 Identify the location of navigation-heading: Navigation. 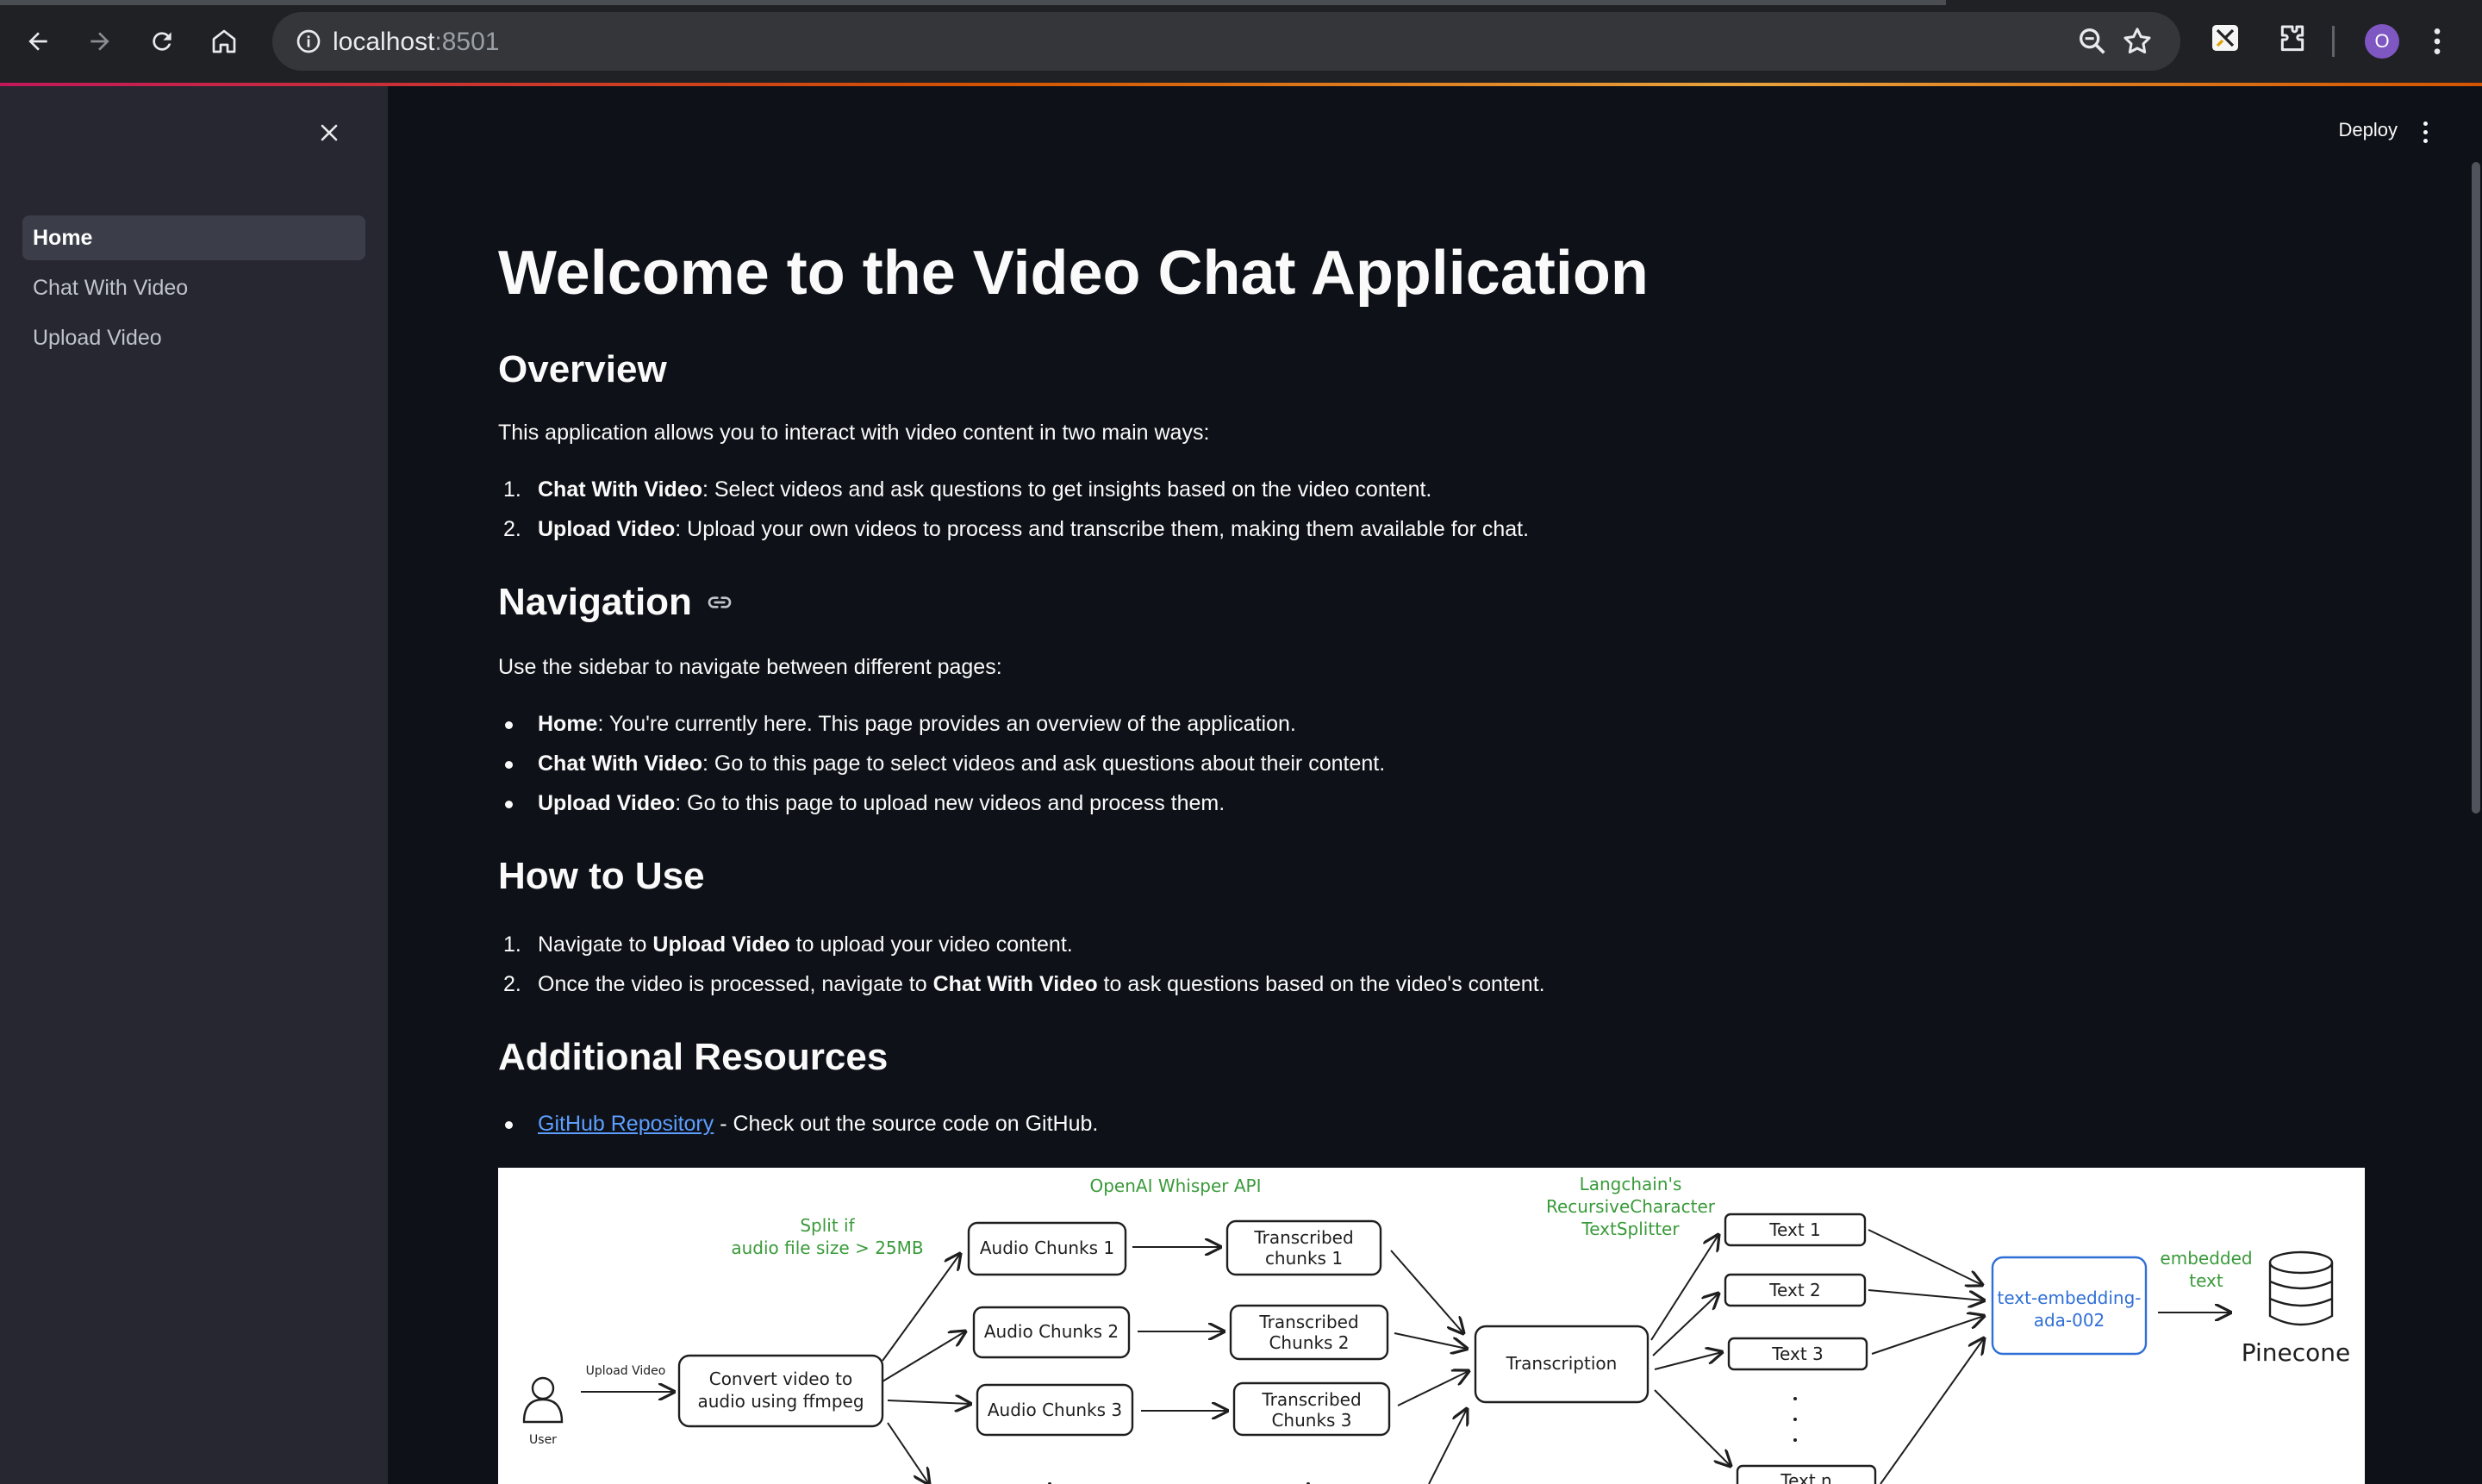
(615, 602).